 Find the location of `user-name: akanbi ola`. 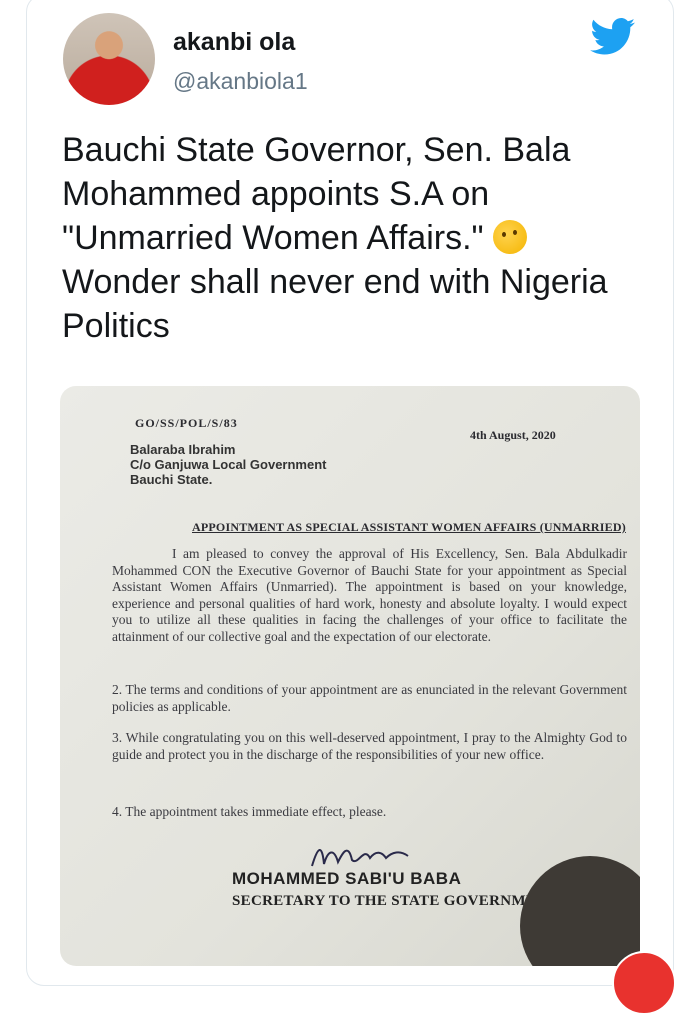

user-name: akanbi ola is located at coordinates (234, 42).